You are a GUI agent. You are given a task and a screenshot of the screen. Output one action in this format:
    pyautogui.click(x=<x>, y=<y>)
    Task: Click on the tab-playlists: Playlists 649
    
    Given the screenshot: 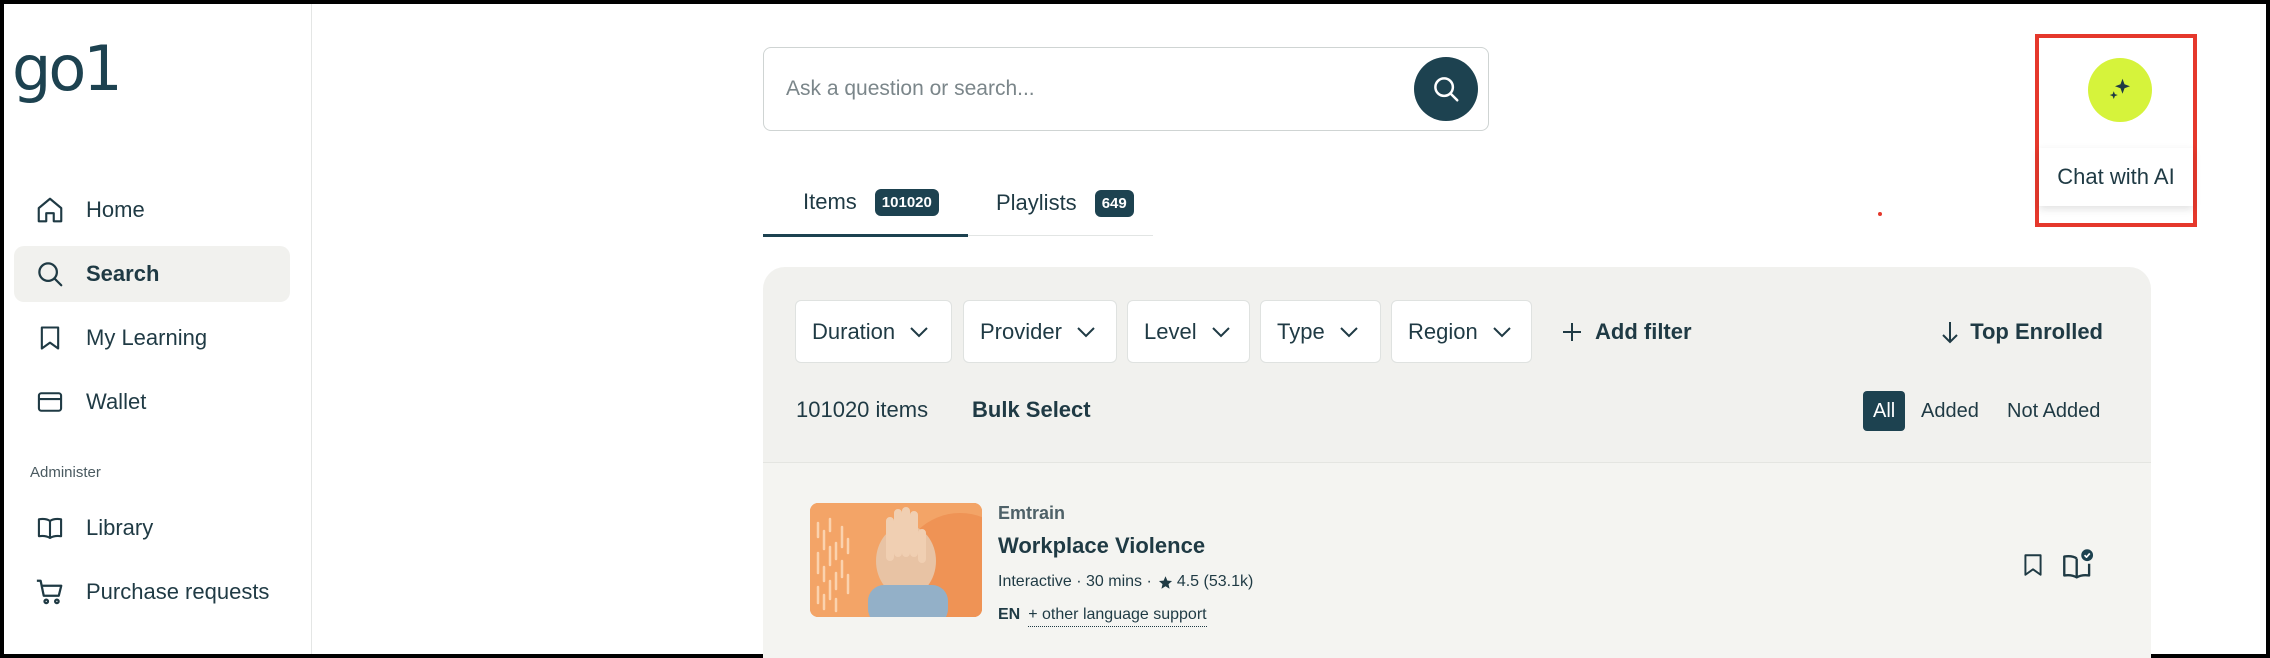 What is the action you would take?
    pyautogui.click(x=1065, y=203)
    